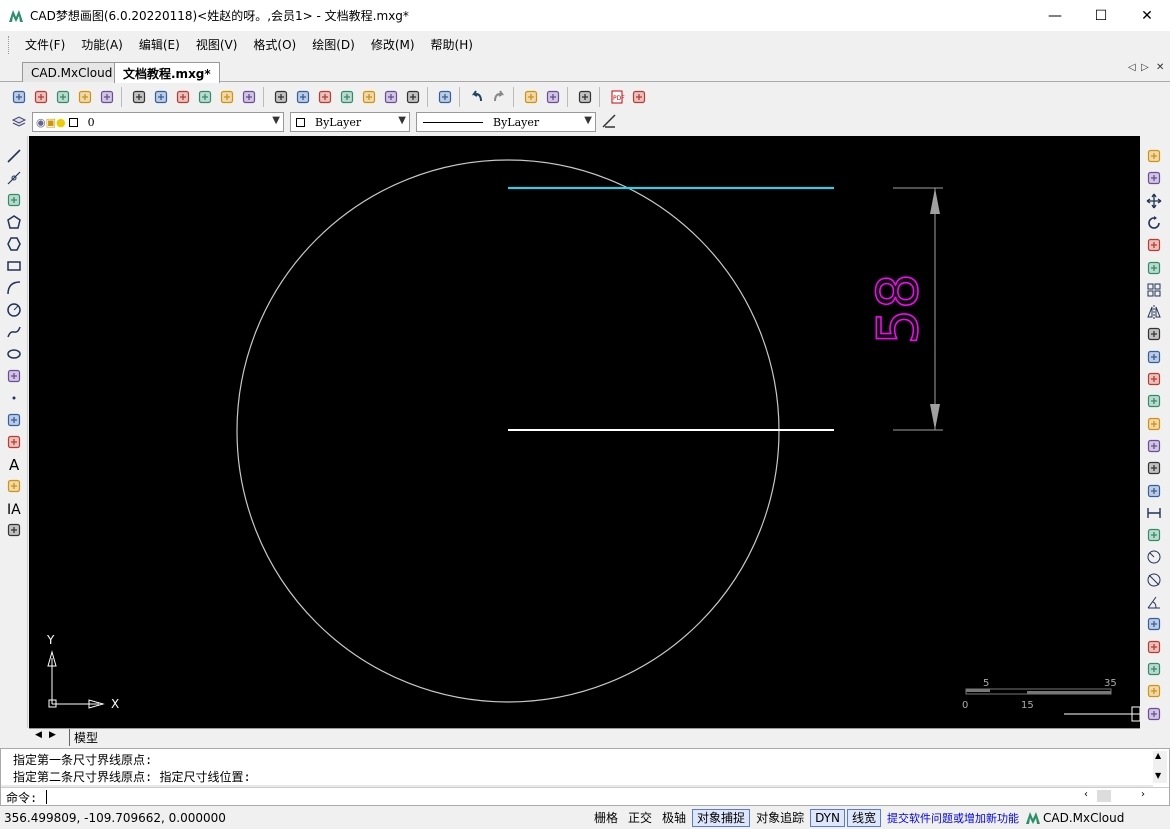  What do you see at coordinates (14, 508) in the screenshot?
I see `mtext-icon: IA` at bounding box center [14, 508].